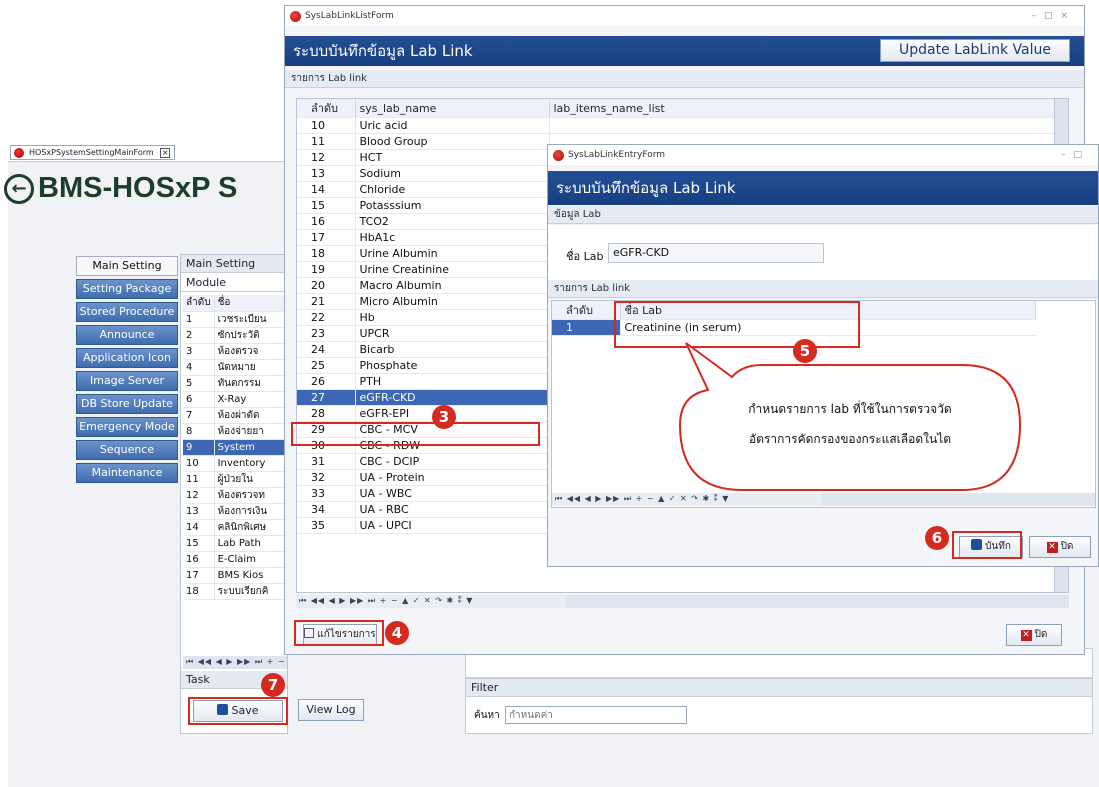  I want to click on sys-lab-name: CBC - DCIP, so click(452, 461).